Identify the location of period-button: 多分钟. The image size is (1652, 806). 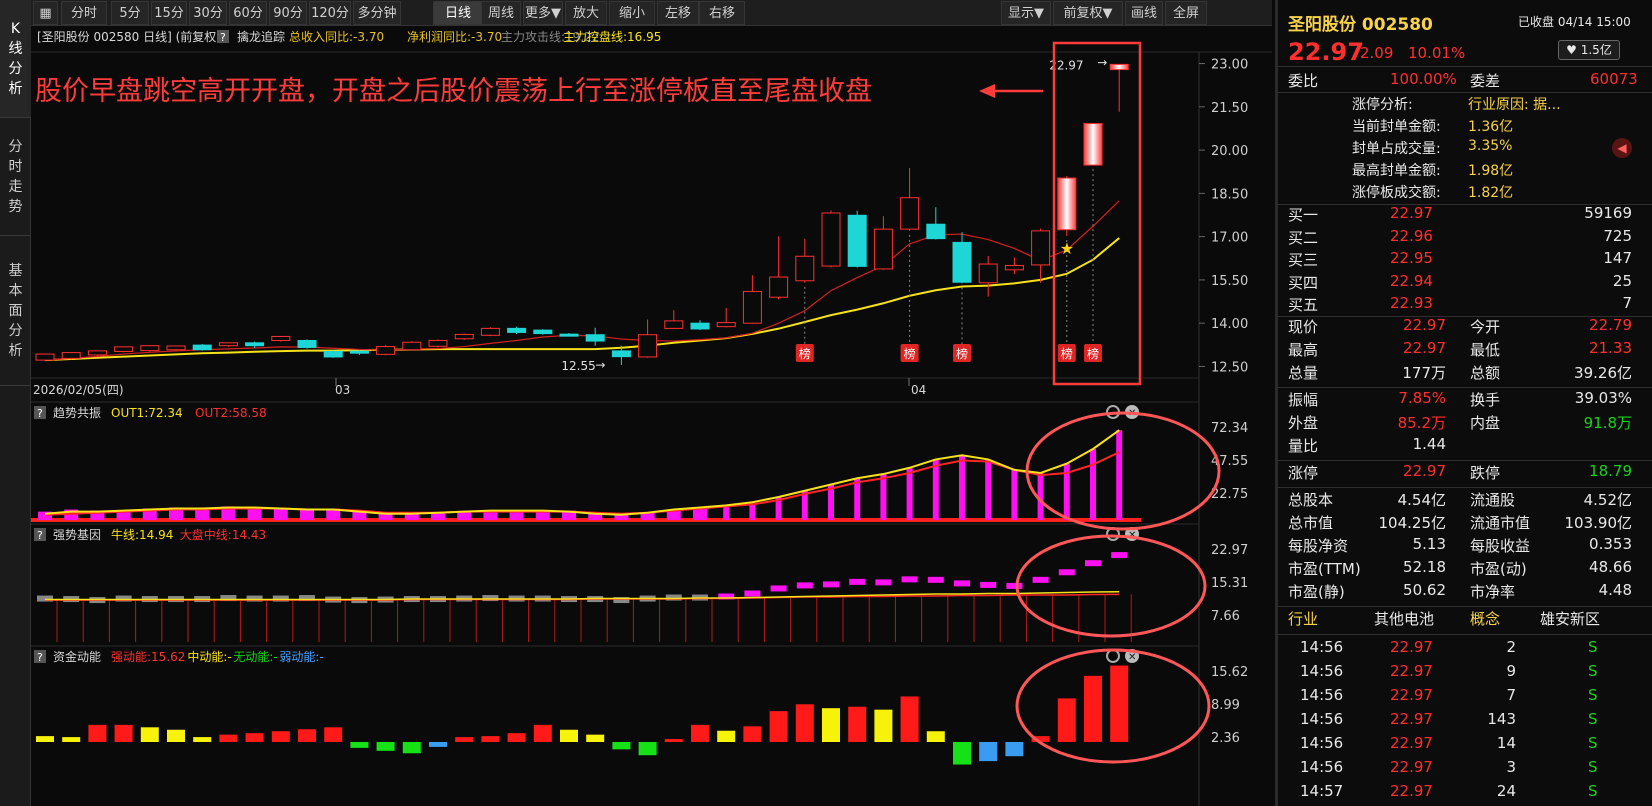
(377, 13).